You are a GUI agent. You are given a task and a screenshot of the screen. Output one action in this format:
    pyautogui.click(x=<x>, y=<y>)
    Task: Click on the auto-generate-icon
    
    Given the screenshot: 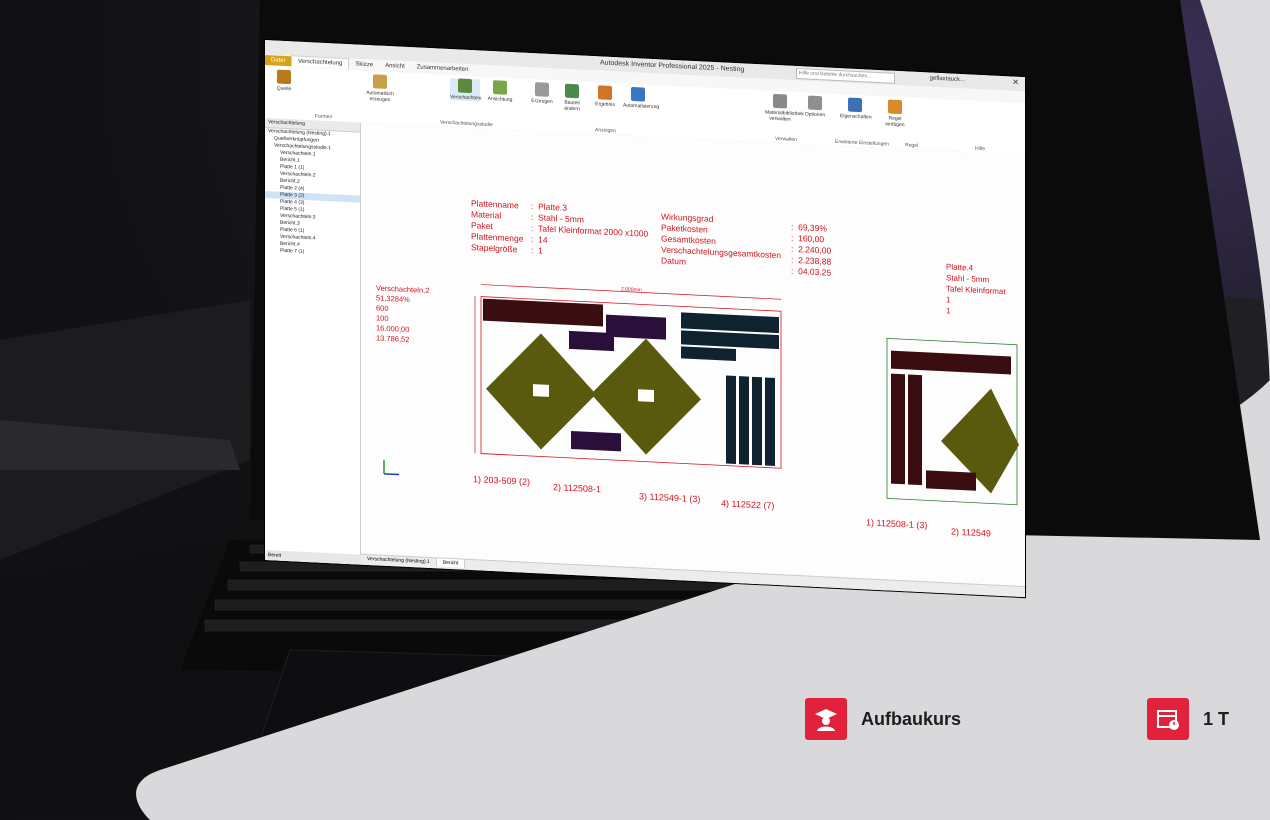 What is the action you would take?
    pyautogui.click(x=380, y=81)
    